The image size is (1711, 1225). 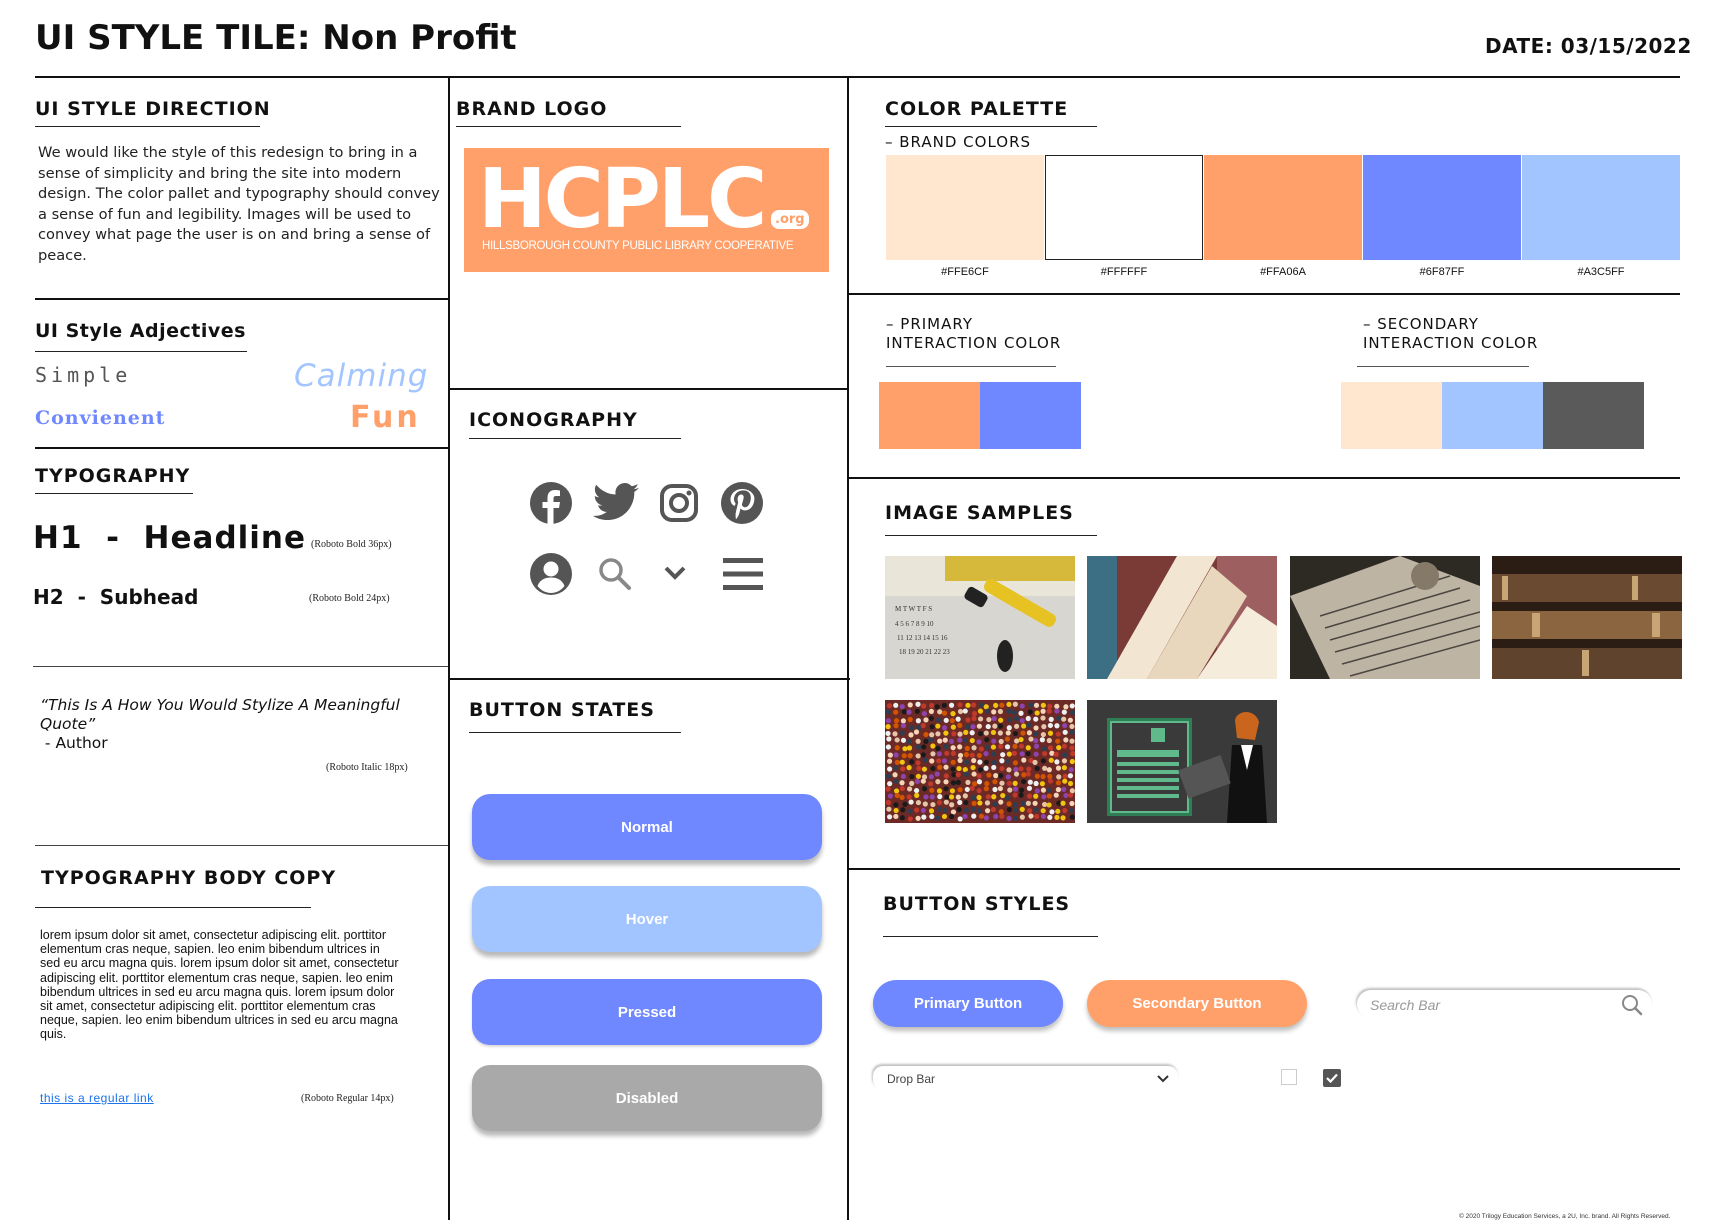 I want to click on primary-swatch-blue, so click(x=1030, y=415).